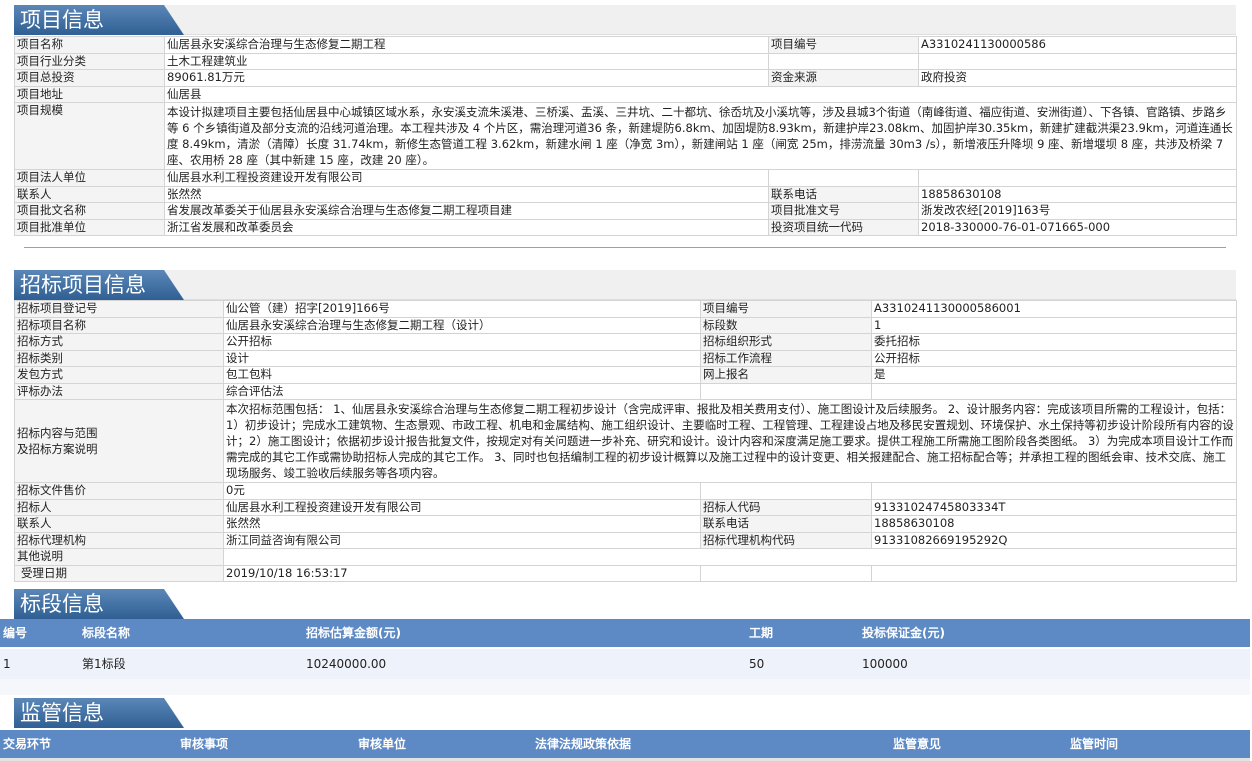 The height and width of the screenshot is (761, 1252). What do you see at coordinates (466, 178) in the screenshot?
I see `project-legal-entity-value: 仙居县水利工程投资建设开发有限公司` at bounding box center [466, 178].